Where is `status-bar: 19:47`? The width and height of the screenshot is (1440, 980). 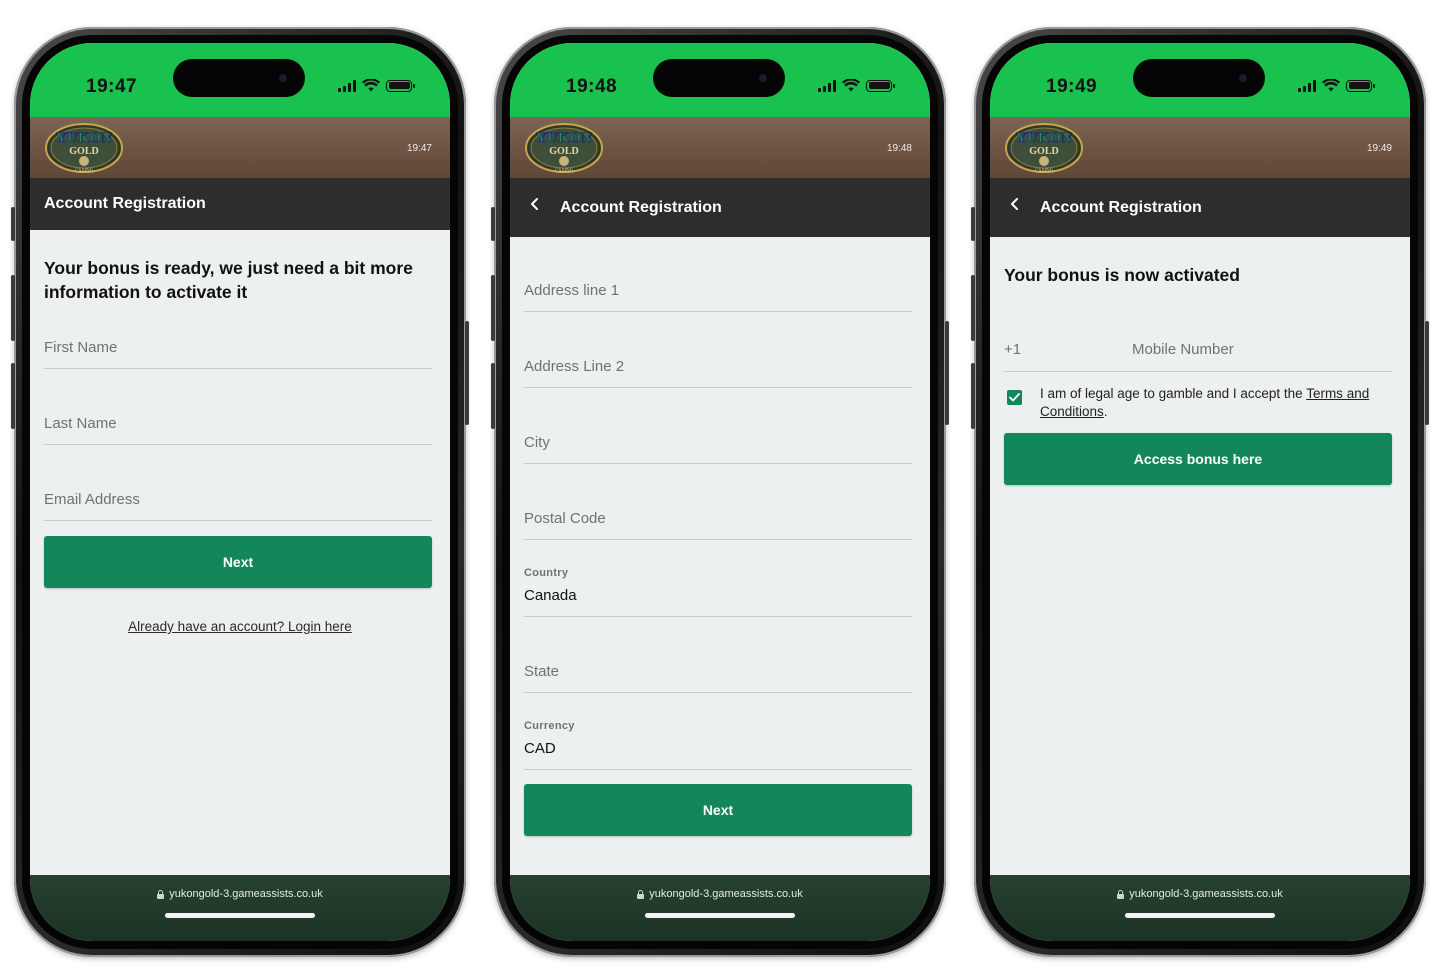
status-bar: 19:47 is located at coordinates (240, 80).